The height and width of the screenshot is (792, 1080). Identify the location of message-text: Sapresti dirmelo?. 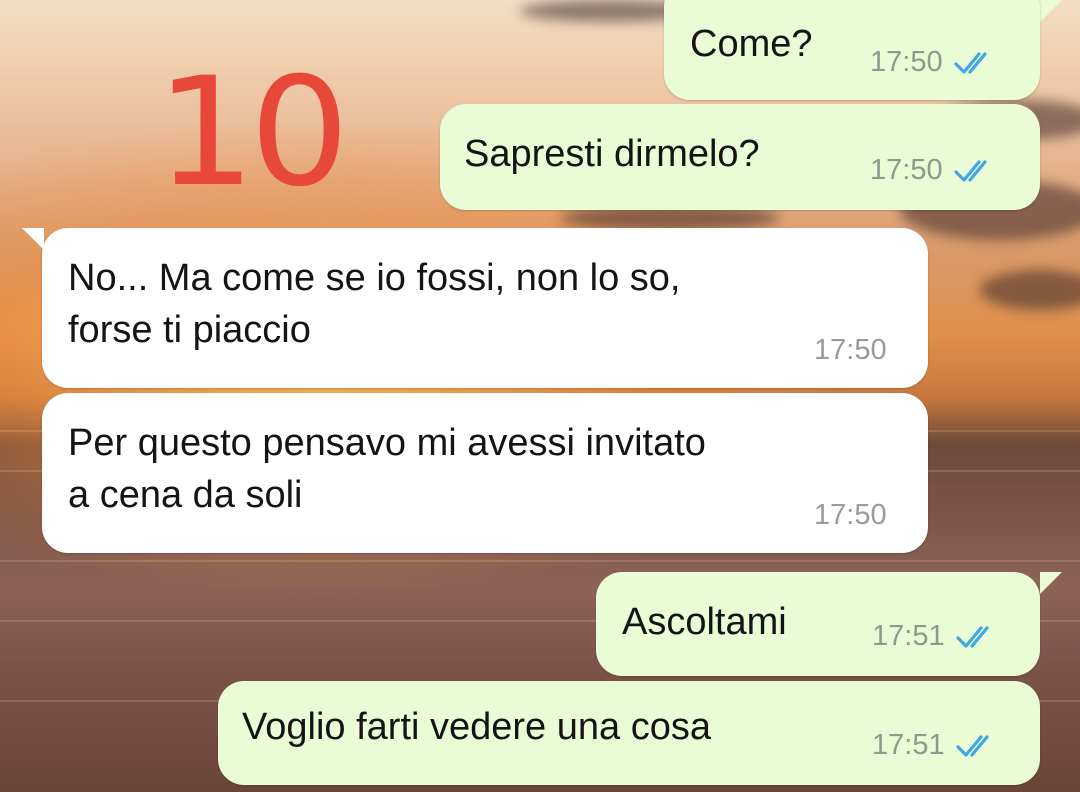
(612, 154).